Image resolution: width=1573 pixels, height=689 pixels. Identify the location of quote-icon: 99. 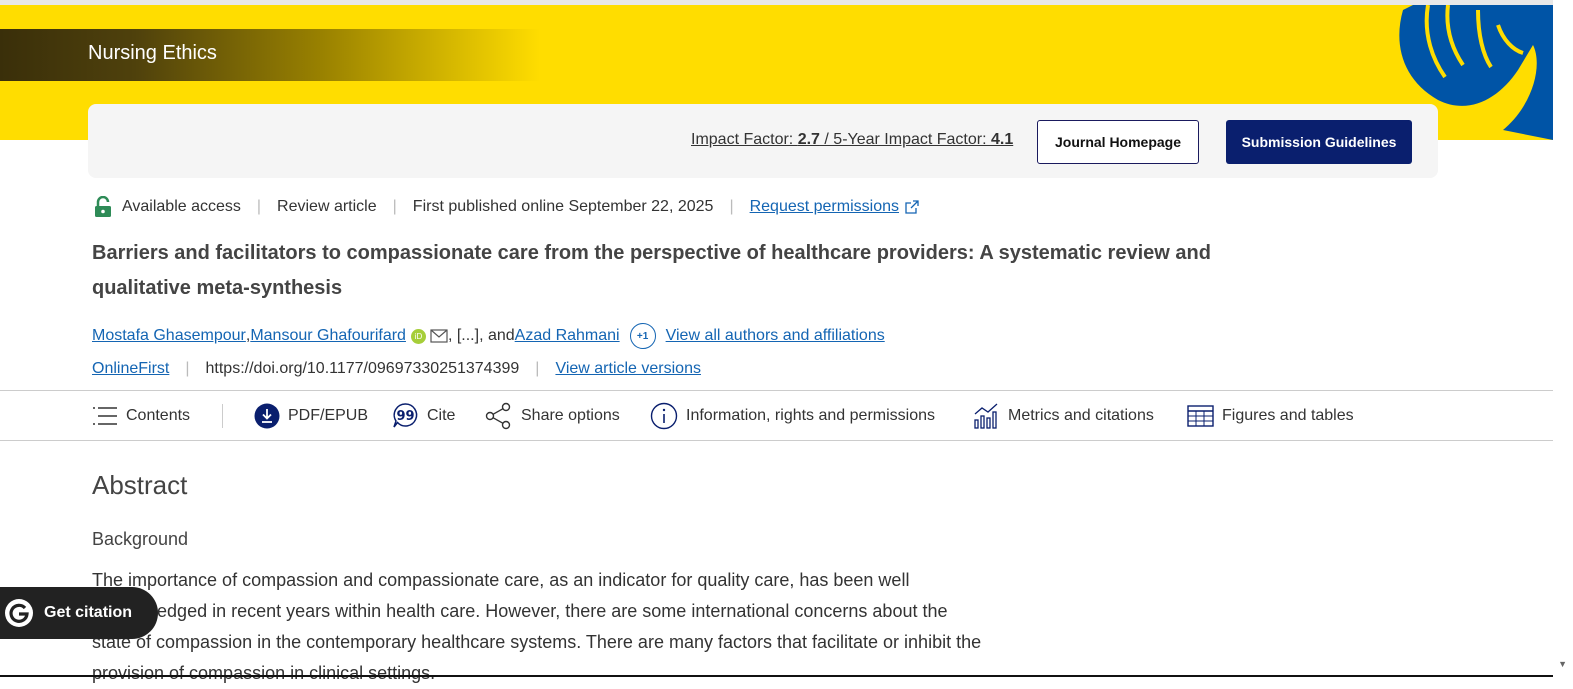
(405, 415).